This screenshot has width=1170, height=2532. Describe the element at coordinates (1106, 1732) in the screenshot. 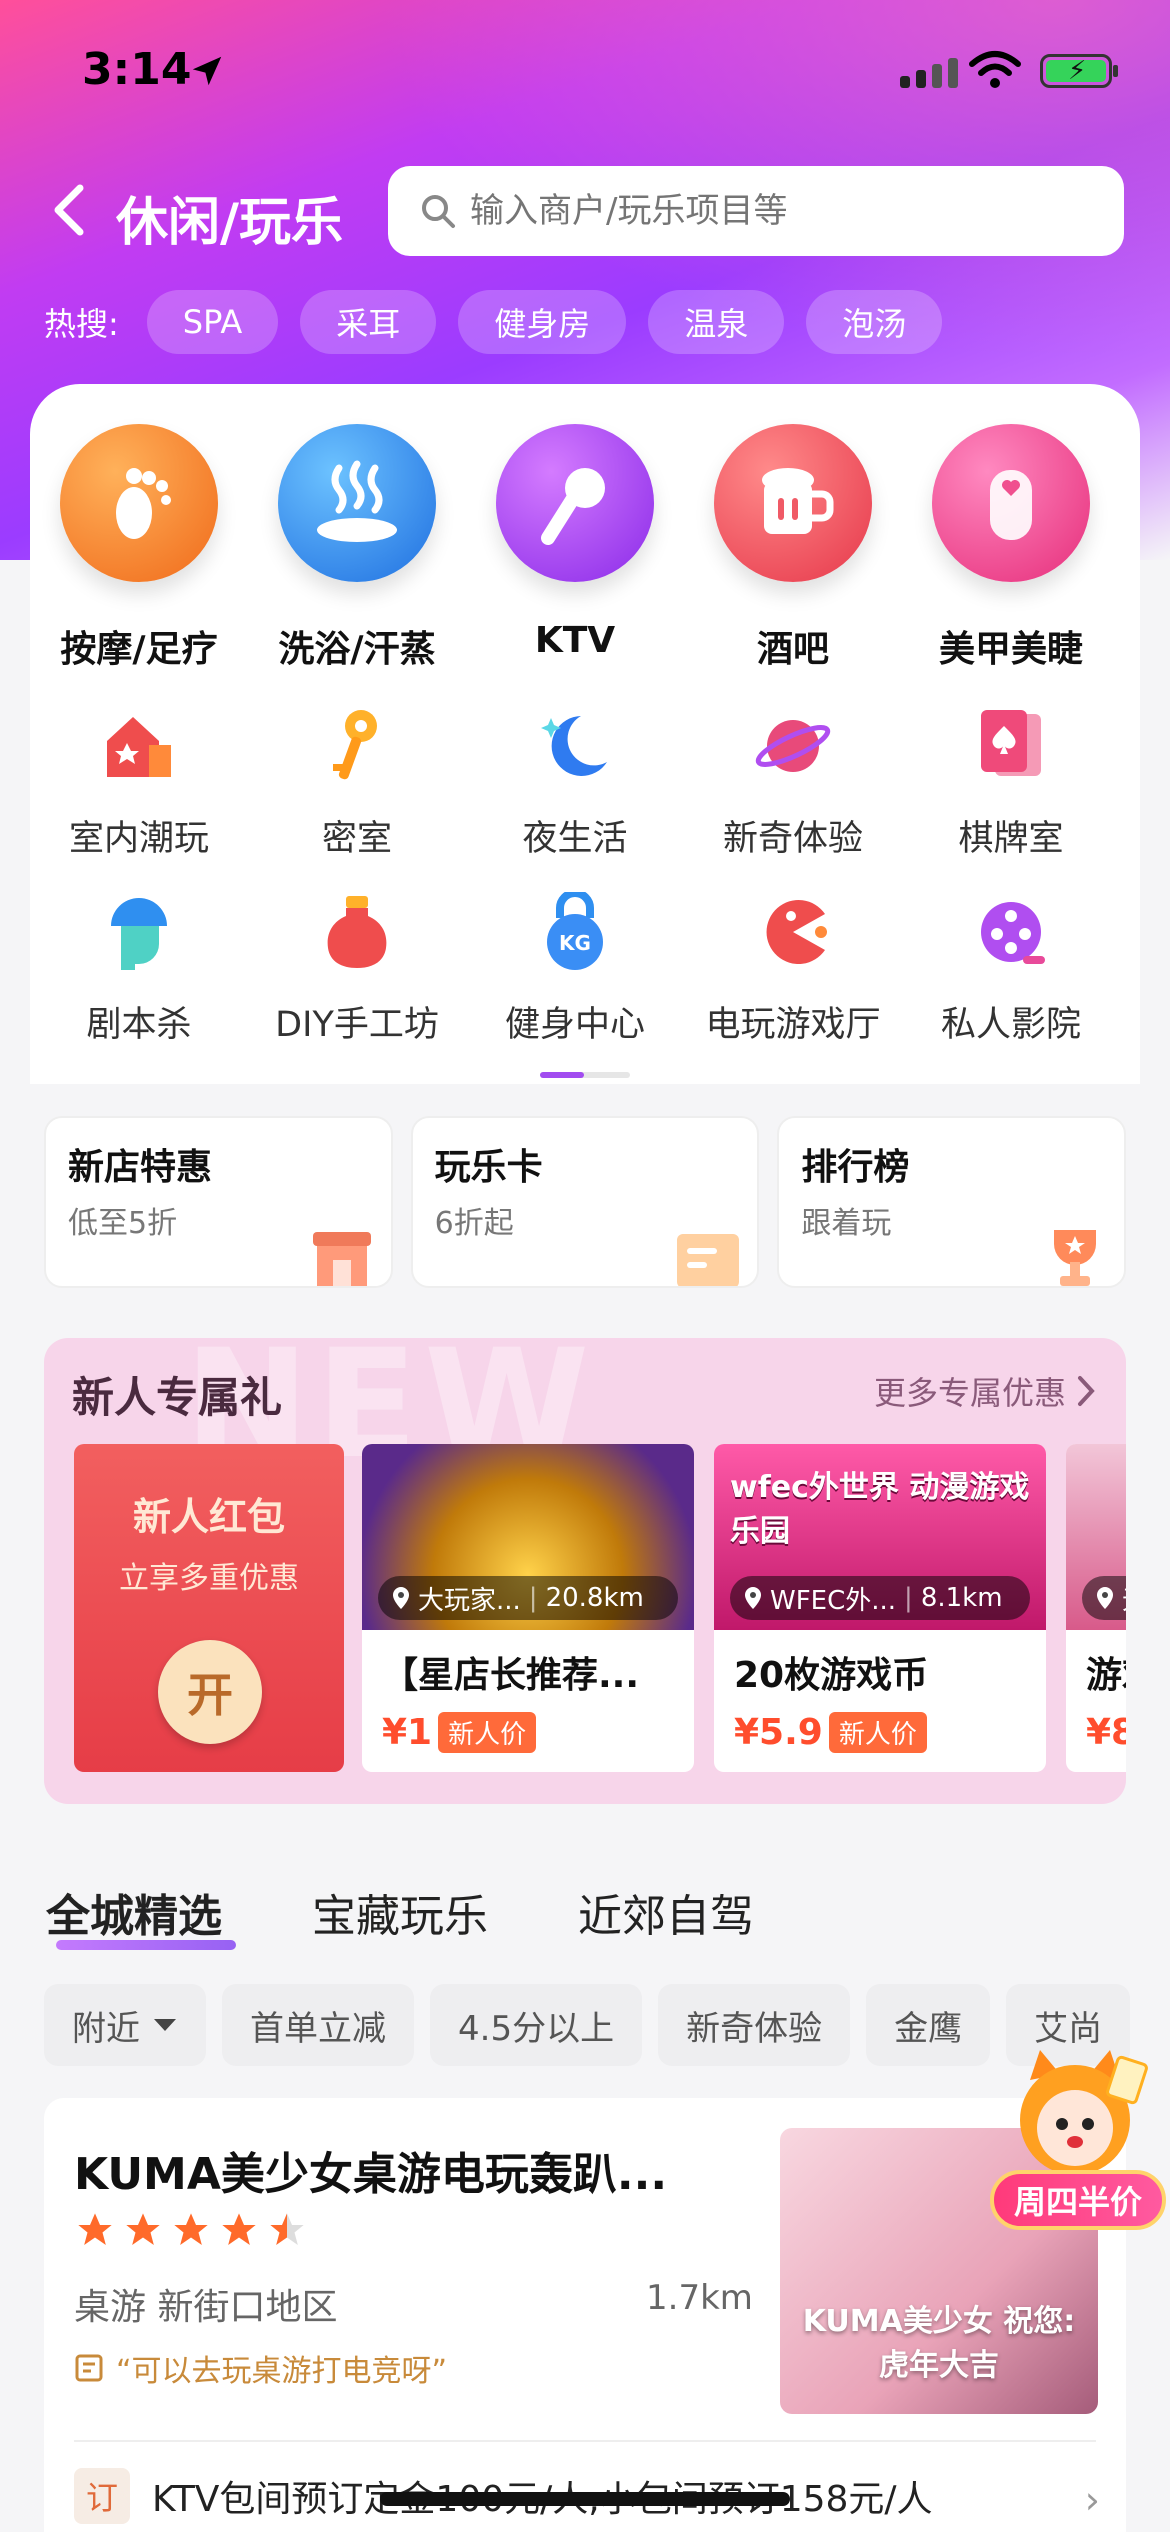

I see `deal-price: ¥8.` at that location.